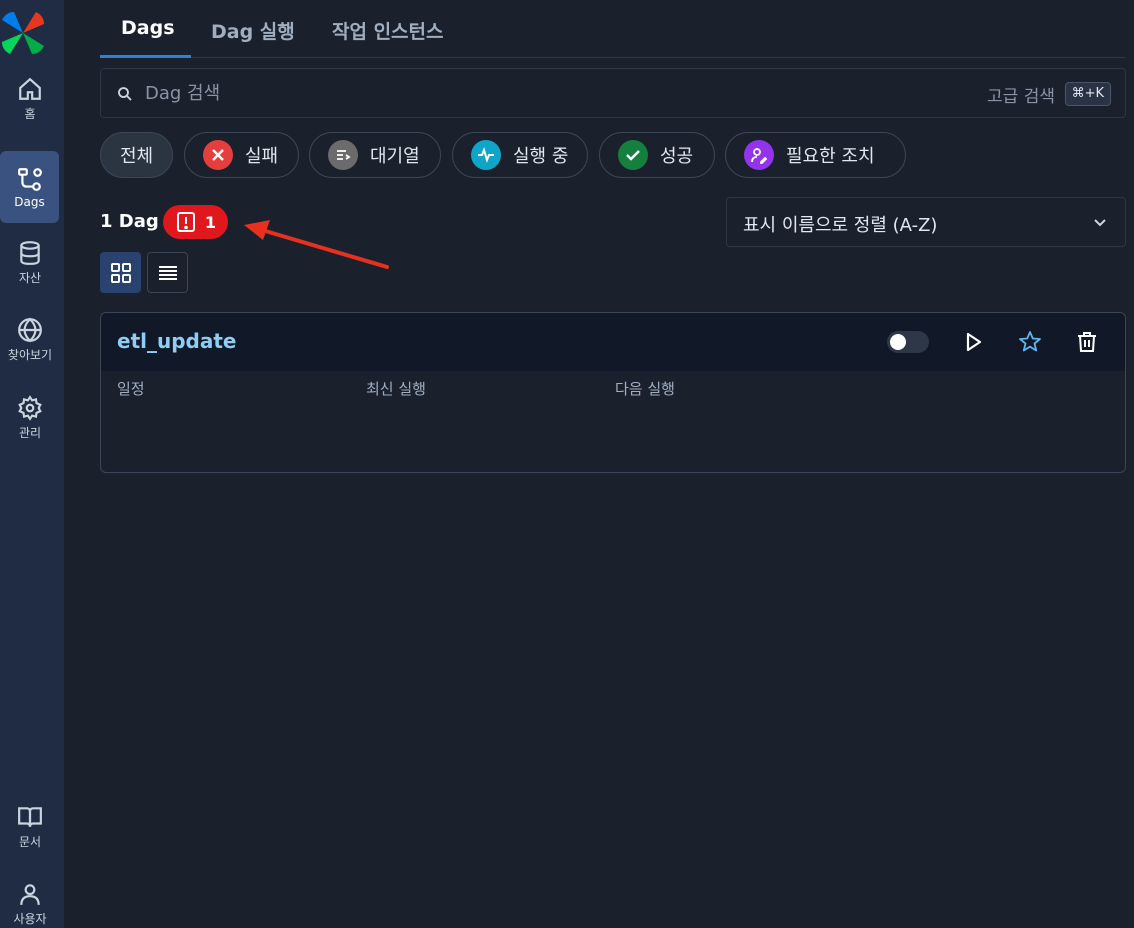 The height and width of the screenshot is (928, 1134). I want to click on sidebar-item-docs: 문서, so click(30, 827).